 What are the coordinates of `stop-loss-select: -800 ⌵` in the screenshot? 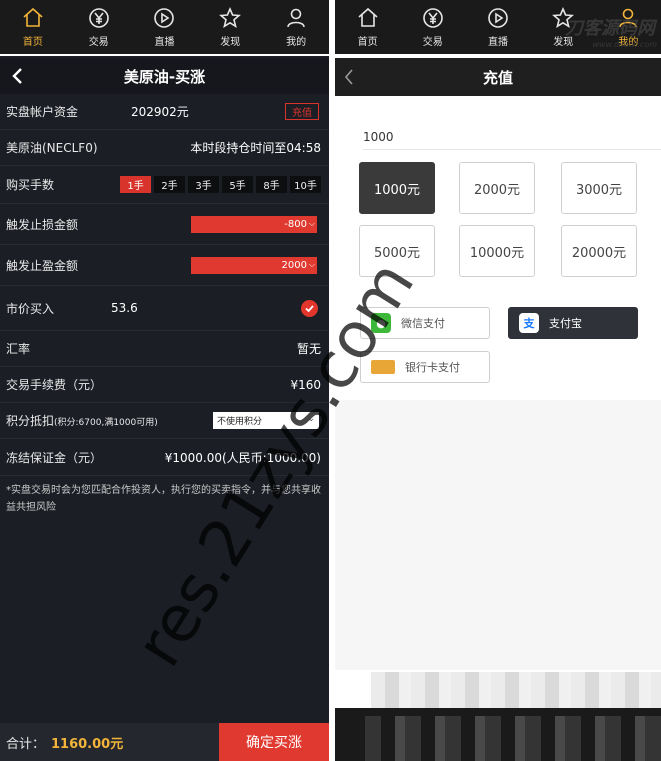 It's located at (254, 224).